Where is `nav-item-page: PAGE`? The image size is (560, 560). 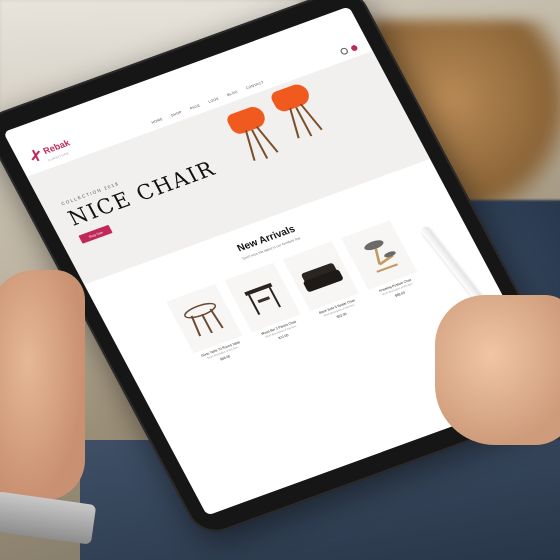 nav-item-page: PAGE is located at coordinates (195, 106).